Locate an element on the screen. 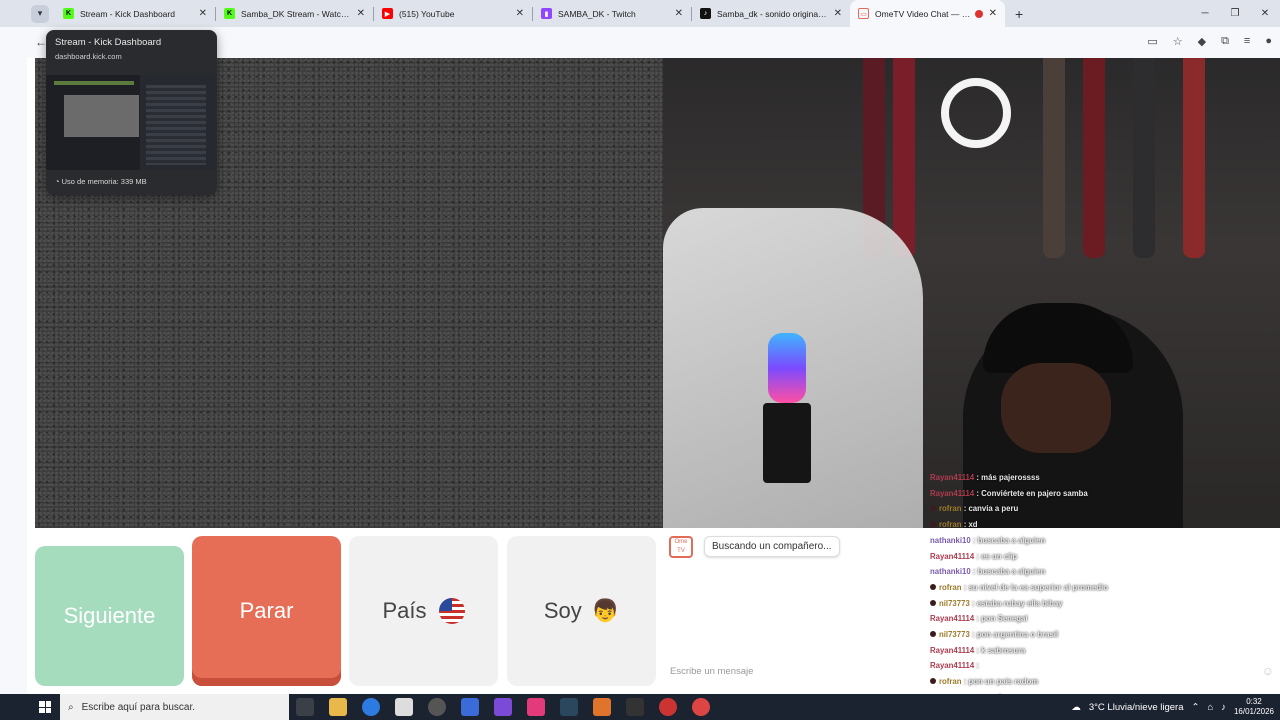  tab-twitch: ▮ SAMBA_DK - Twitch ✕ is located at coordinates (612, 13).